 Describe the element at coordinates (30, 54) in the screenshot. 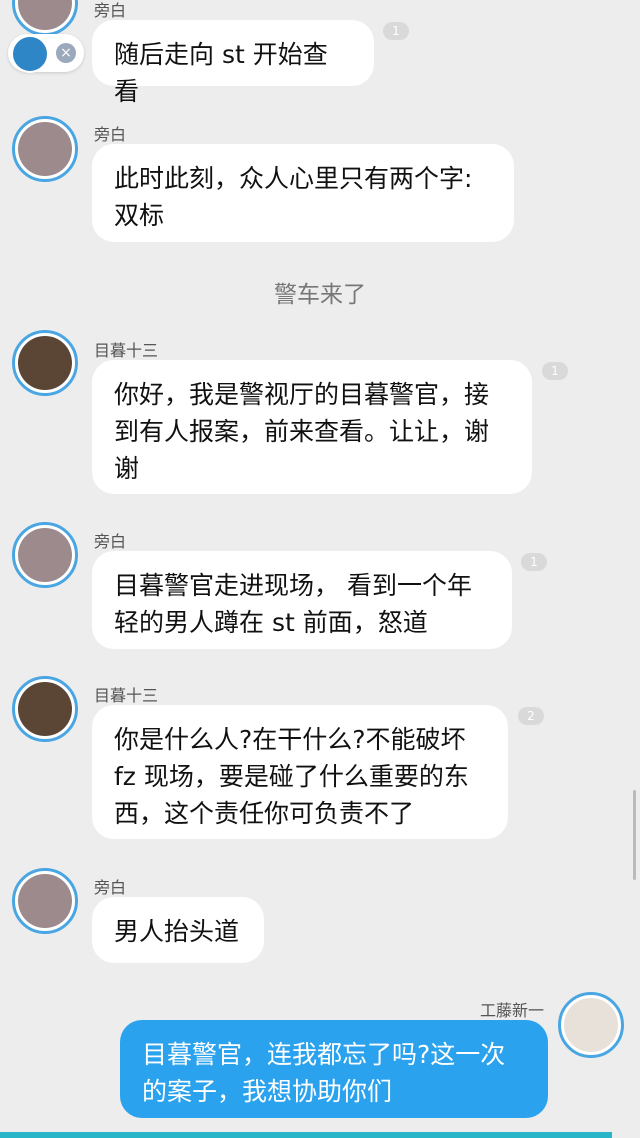

I see `paw-icon` at that location.